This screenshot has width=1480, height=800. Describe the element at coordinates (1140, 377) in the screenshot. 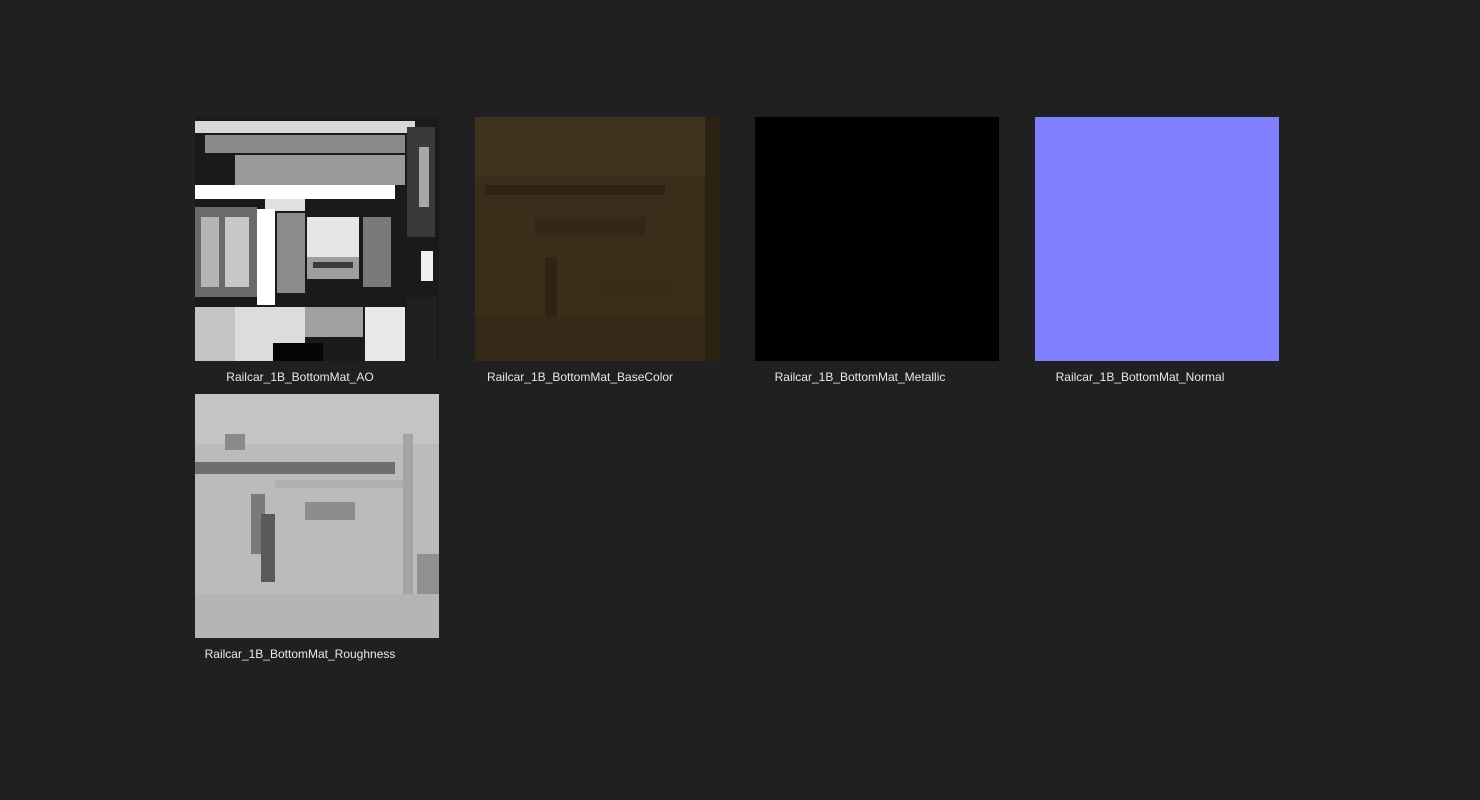

I see `file-name-label: Railcar_1B_BottomMat_Normal` at that location.